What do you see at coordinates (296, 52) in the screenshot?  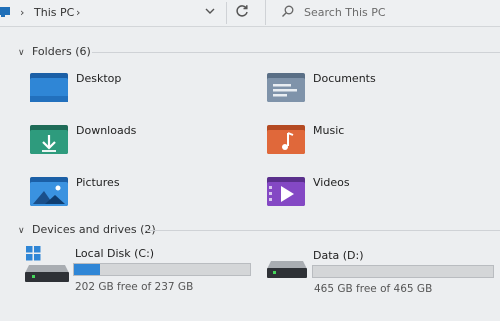 I see `folders-group-divider` at bounding box center [296, 52].